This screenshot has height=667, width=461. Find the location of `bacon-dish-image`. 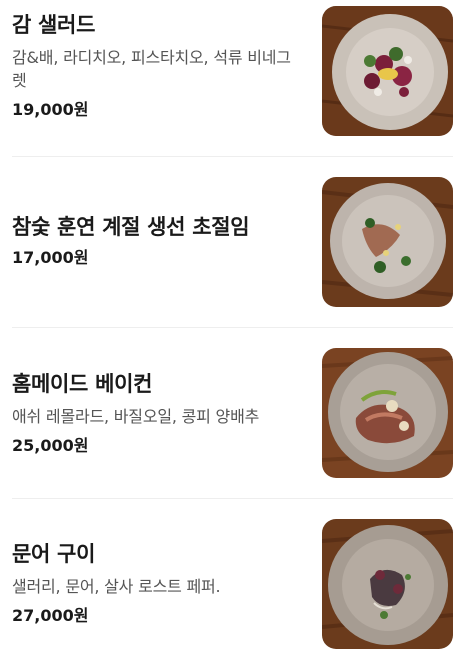

bacon-dish-image is located at coordinates (387, 413).